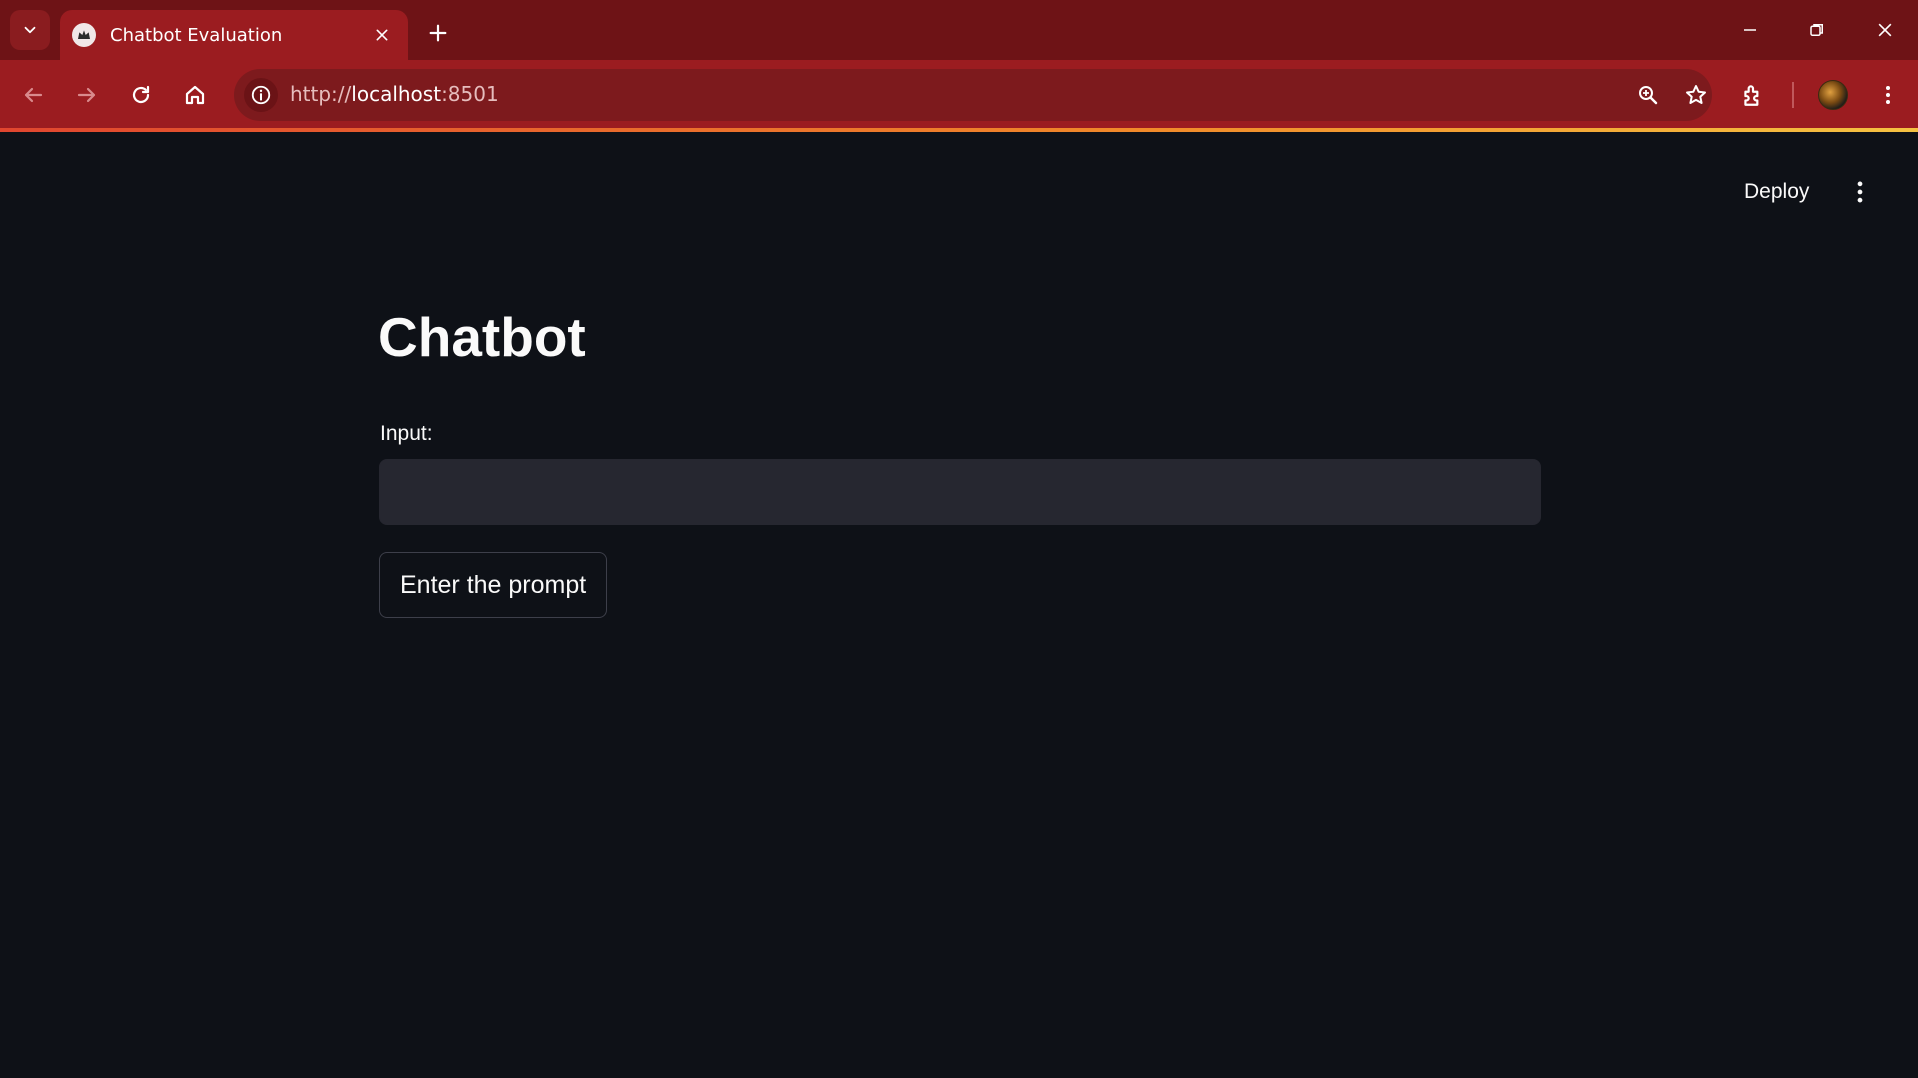 This screenshot has width=1918, height=1078. What do you see at coordinates (1793, 95) in the screenshot?
I see `toolbar-divider` at bounding box center [1793, 95].